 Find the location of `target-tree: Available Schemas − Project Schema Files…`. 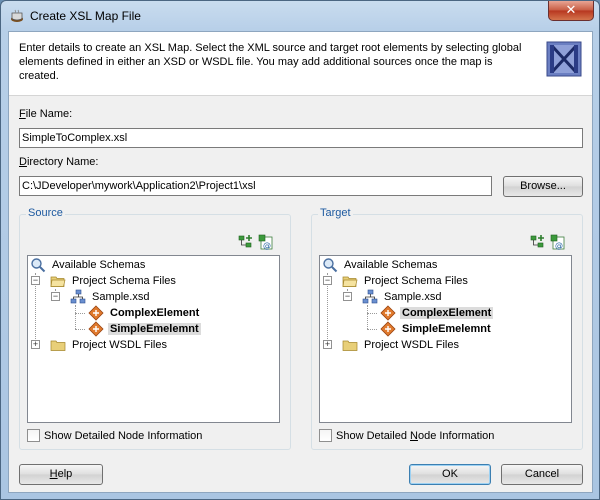

target-tree: Available Schemas − Project Schema Files… is located at coordinates (445, 339).